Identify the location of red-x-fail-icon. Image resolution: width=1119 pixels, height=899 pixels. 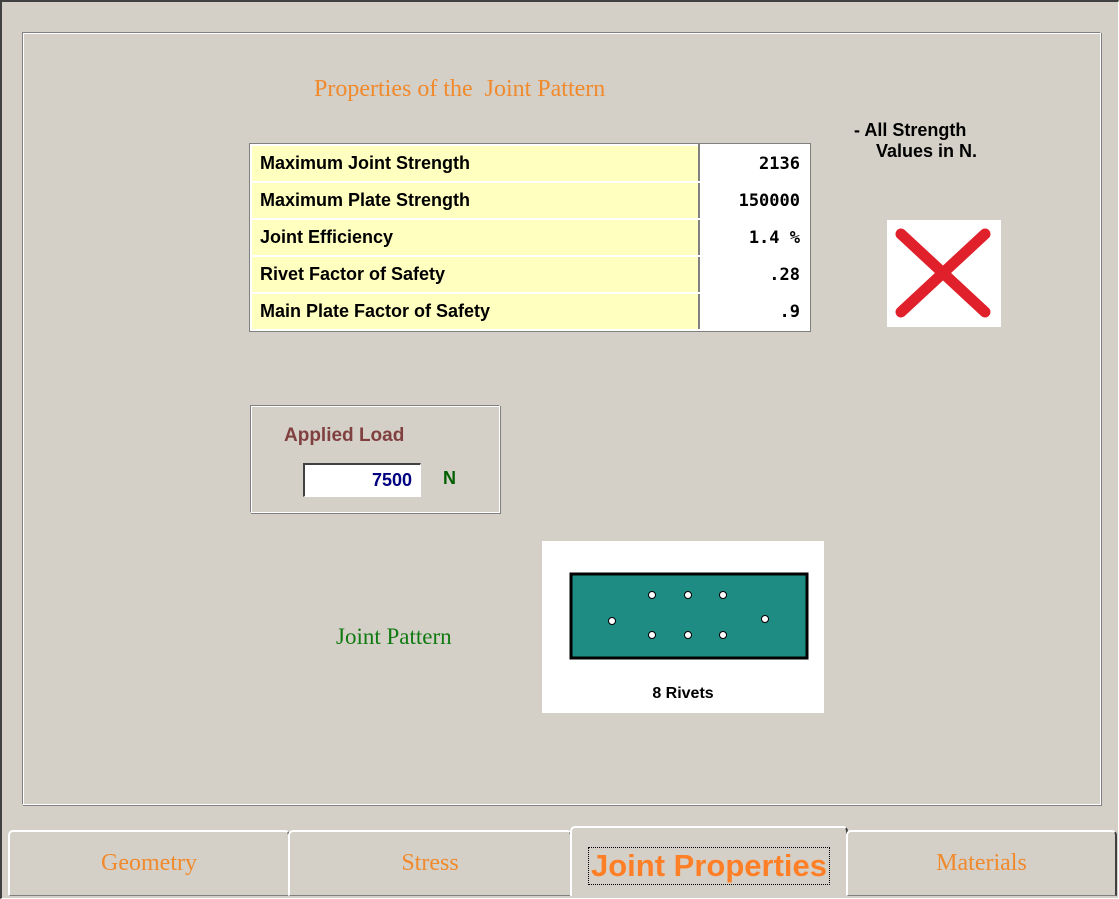
(943, 273).